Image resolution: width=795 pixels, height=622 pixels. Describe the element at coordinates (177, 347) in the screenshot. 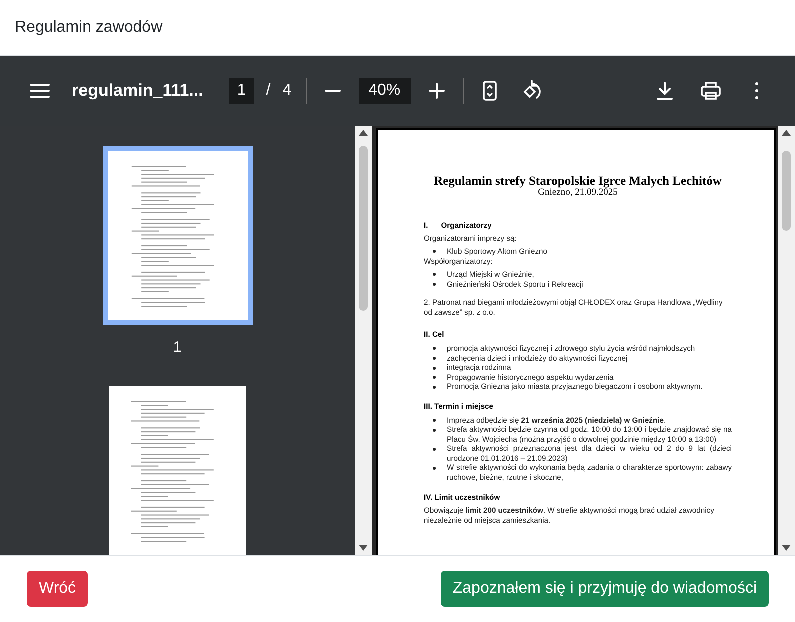

I see `page-label: 1` at that location.